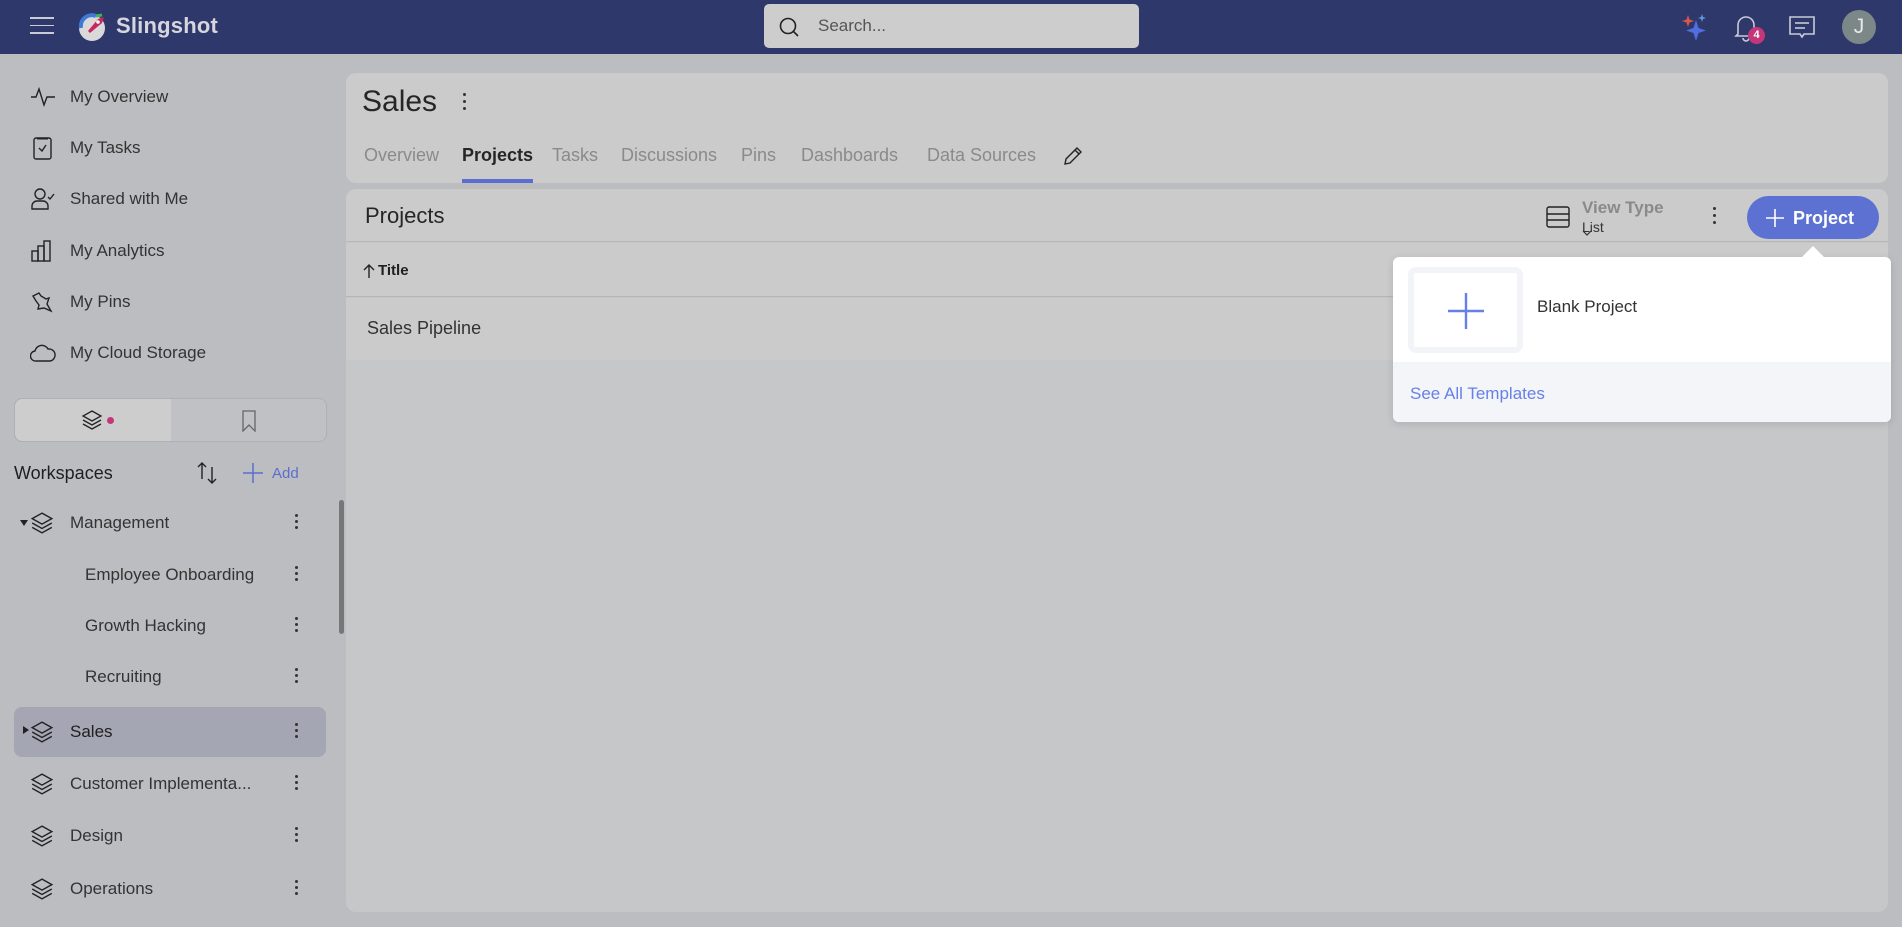 This screenshot has width=1902, height=927. I want to click on view-type-label: View Type, so click(1623, 207).